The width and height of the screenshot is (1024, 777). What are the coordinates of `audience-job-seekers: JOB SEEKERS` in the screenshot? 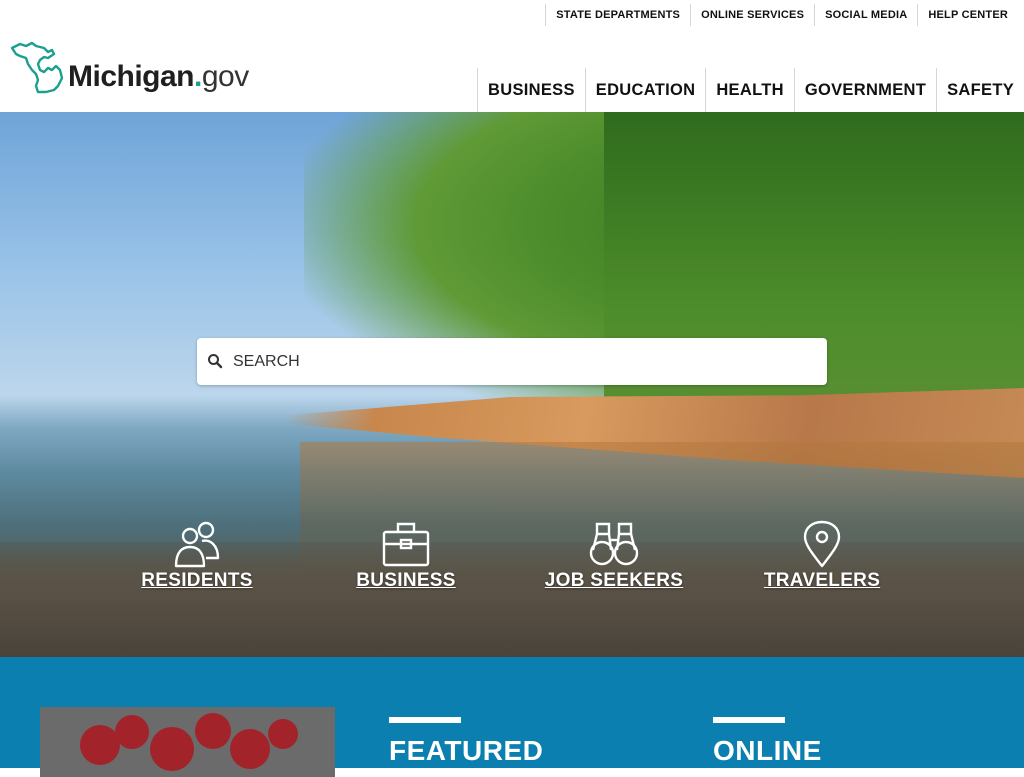 It's located at (614, 556).